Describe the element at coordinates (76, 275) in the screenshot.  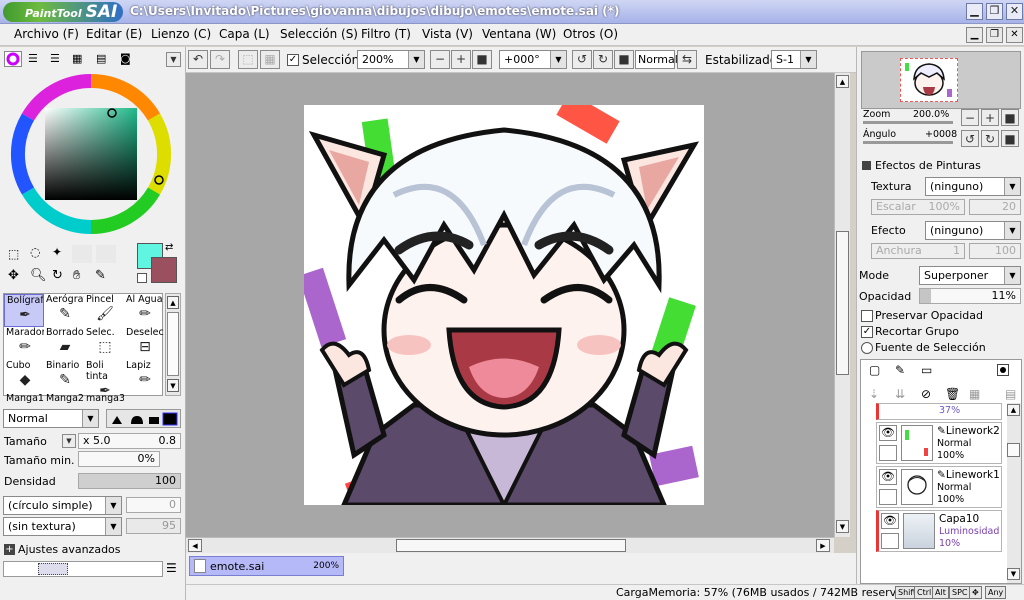
I see `hand-icon: ✋︎` at that location.